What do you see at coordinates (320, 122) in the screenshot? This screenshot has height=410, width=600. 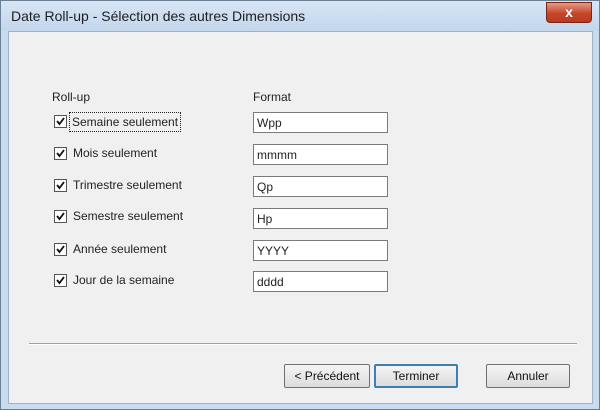 I see `semaine-format-input` at bounding box center [320, 122].